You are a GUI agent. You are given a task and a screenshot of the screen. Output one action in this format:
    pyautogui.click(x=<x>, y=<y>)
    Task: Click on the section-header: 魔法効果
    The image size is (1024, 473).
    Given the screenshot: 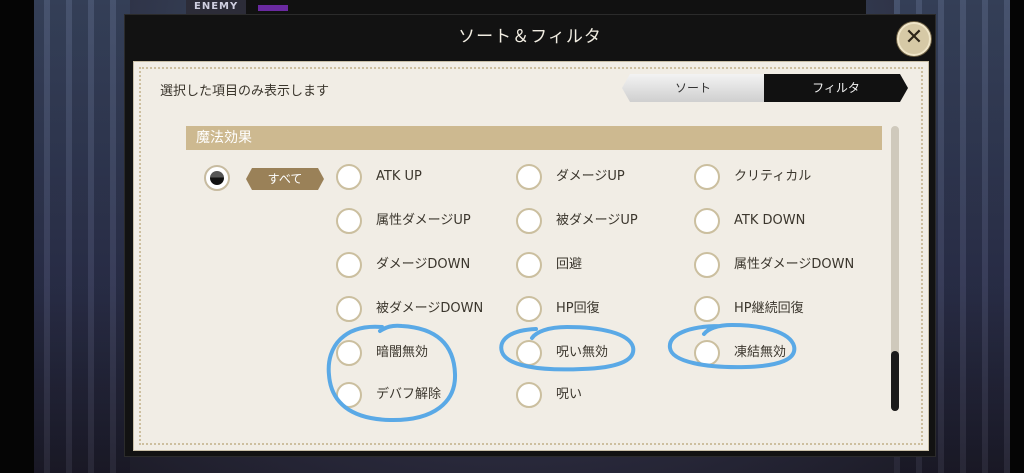 What is the action you would take?
    pyautogui.click(x=534, y=138)
    